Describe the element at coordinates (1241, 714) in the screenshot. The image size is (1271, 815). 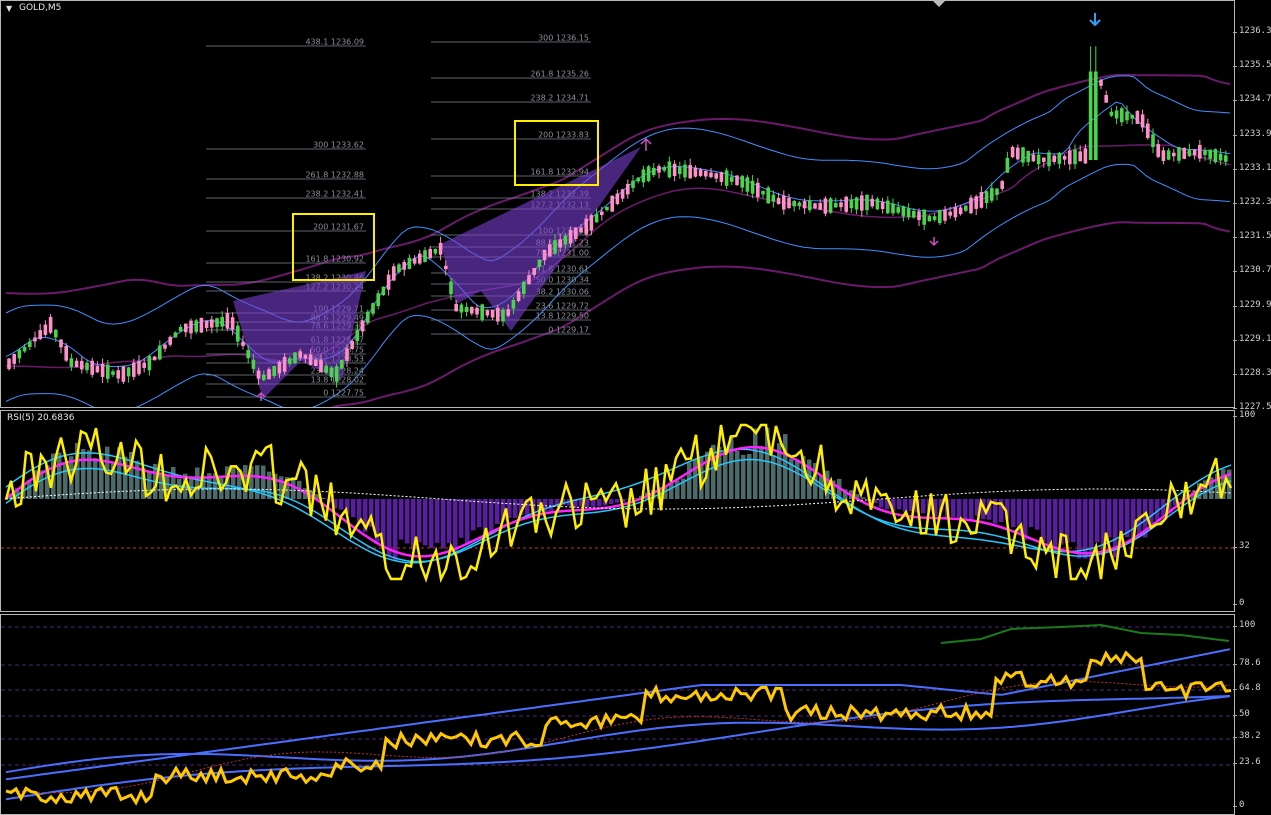
I see `osc-tick: 50` at that location.